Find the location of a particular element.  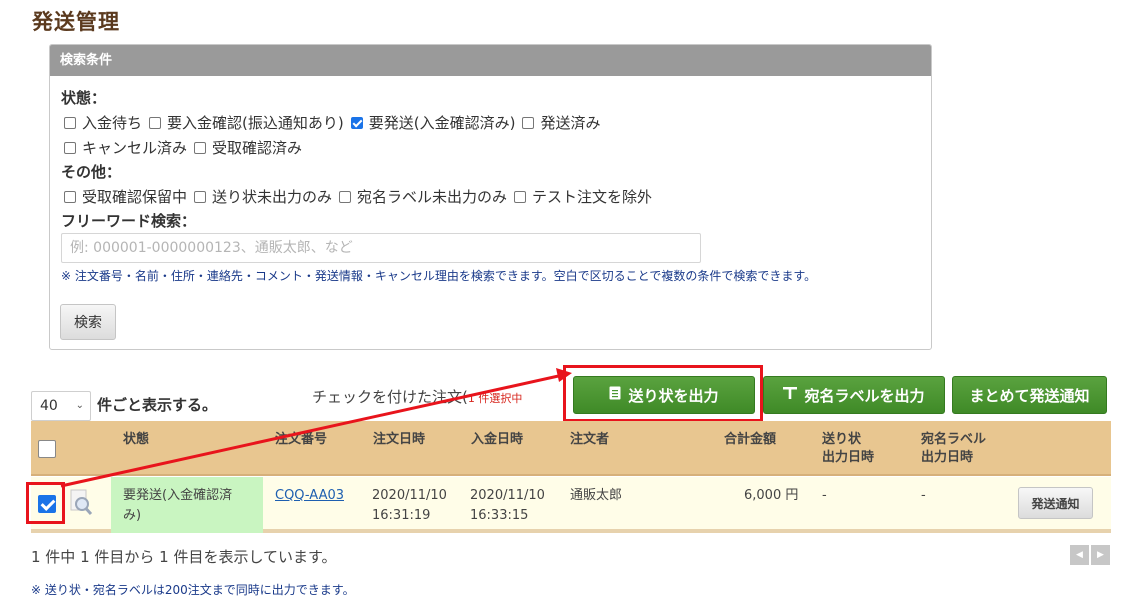

next-page-button: ▶ is located at coordinates (1100, 555).